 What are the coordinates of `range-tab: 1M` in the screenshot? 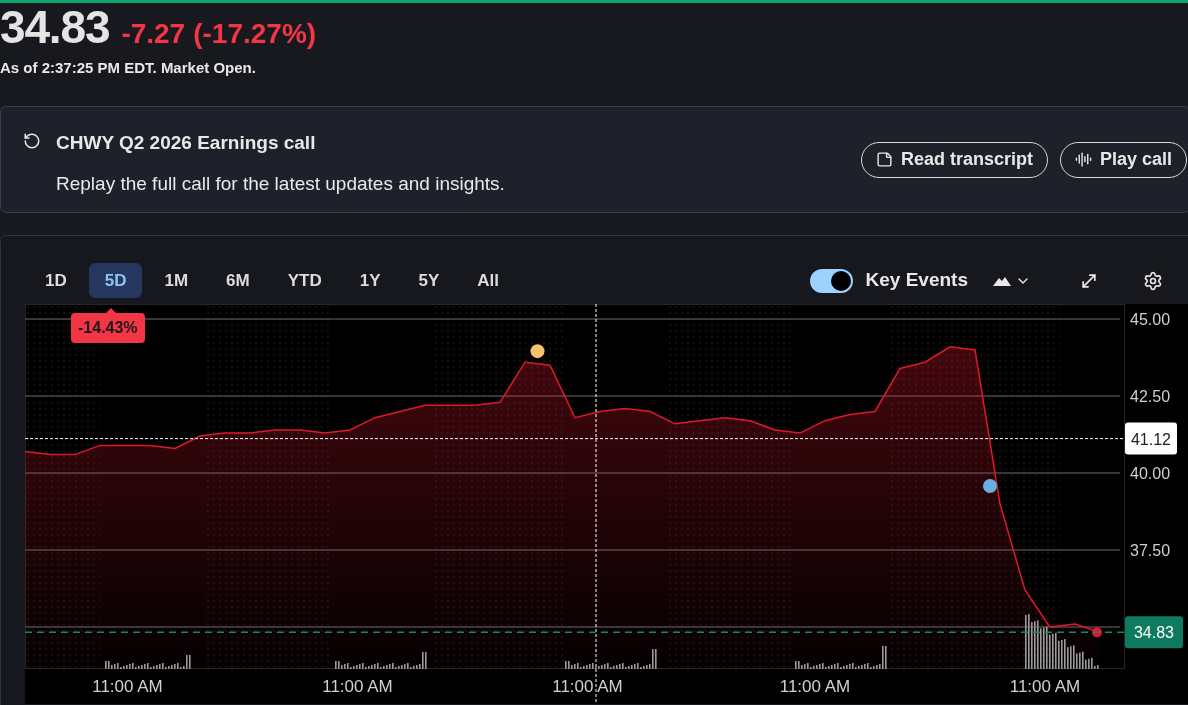 It's located at (176, 280).